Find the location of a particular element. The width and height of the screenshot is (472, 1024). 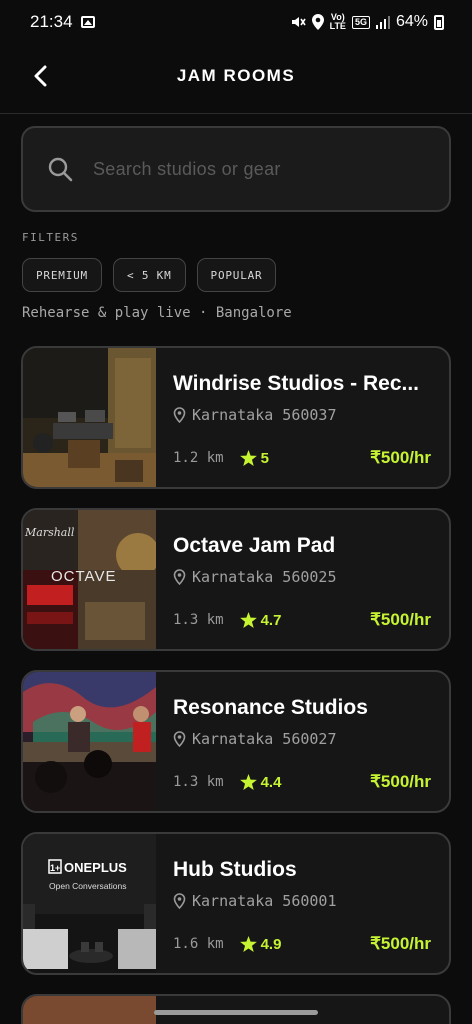

volte-indicator: Vo) LTE is located at coordinates (337, 21).